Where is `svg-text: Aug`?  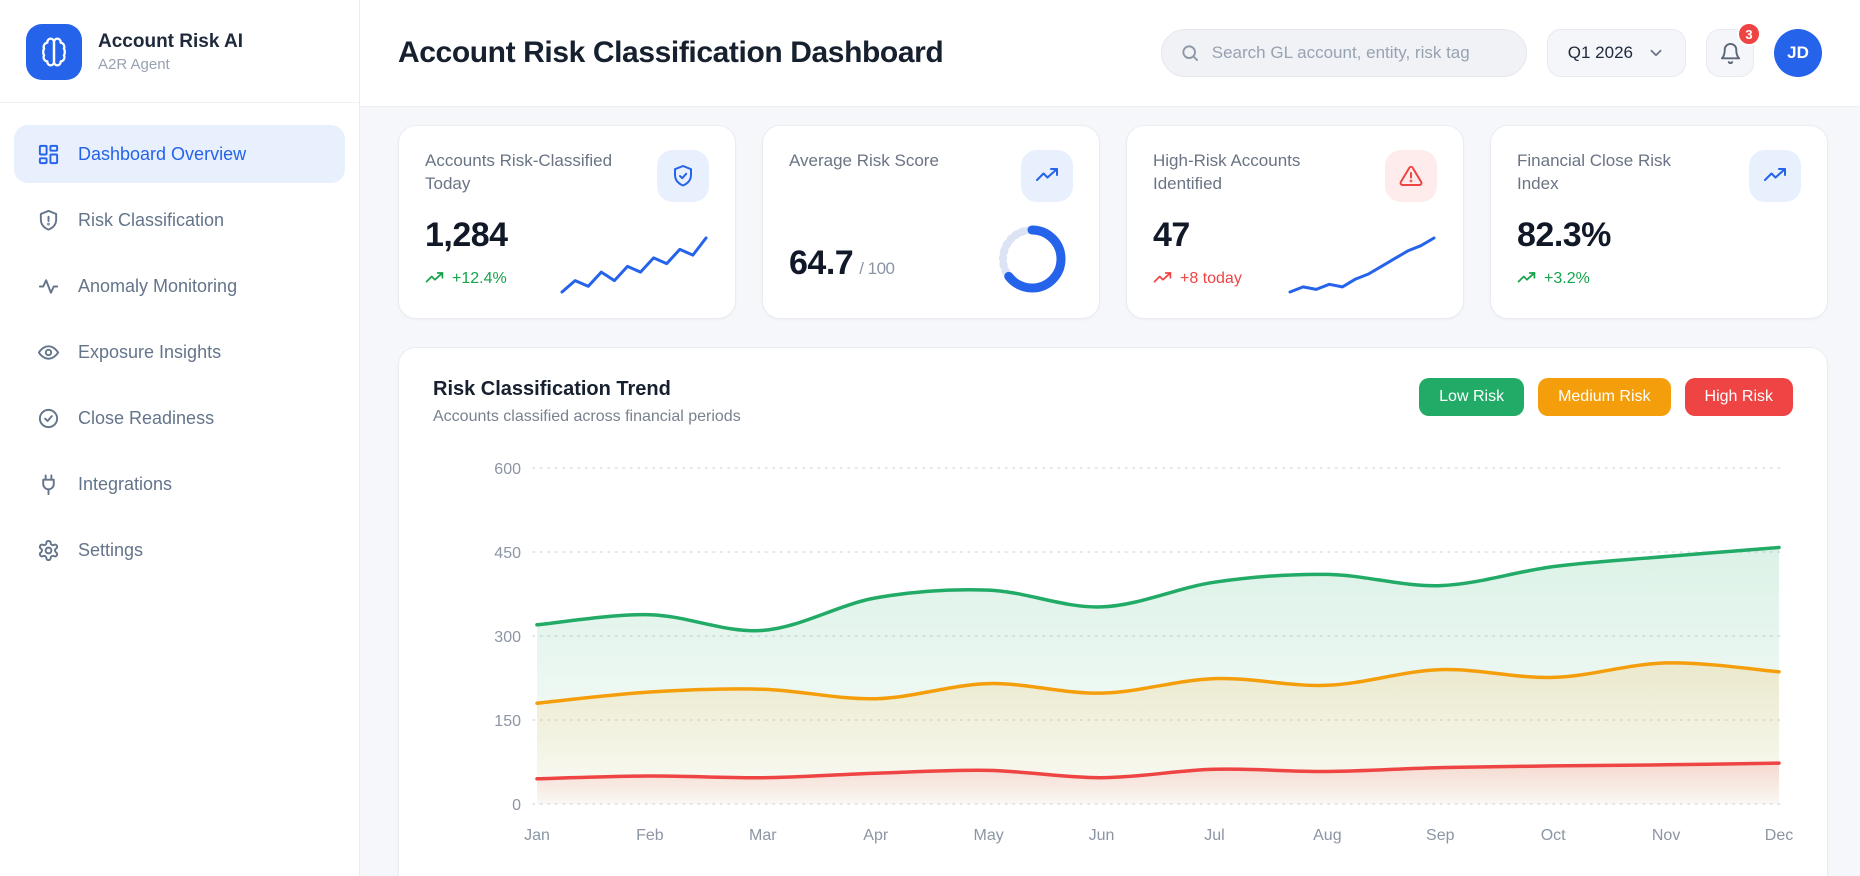
svg-text: Aug is located at coordinates (1327, 835).